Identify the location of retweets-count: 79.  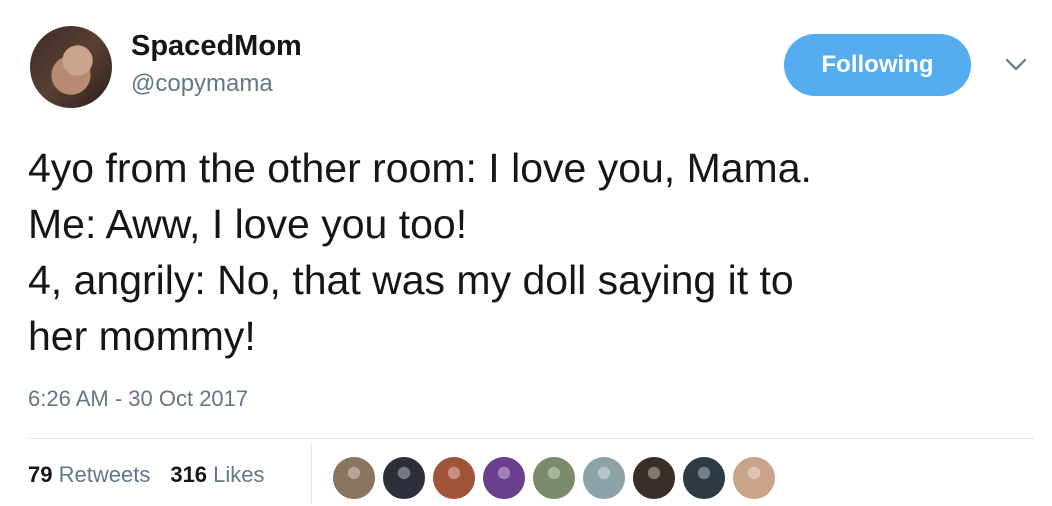
(40, 474).